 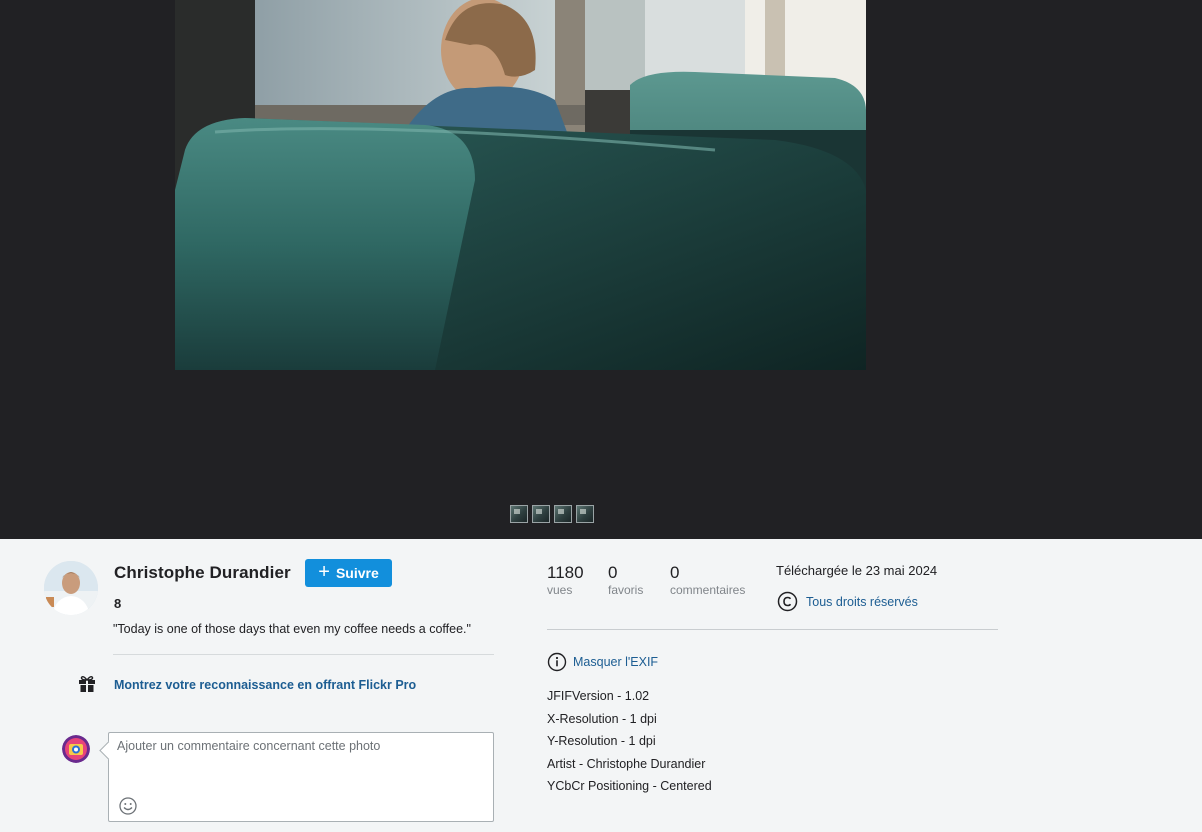 I want to click on views-count: 1180, so click(x=565, y=572).